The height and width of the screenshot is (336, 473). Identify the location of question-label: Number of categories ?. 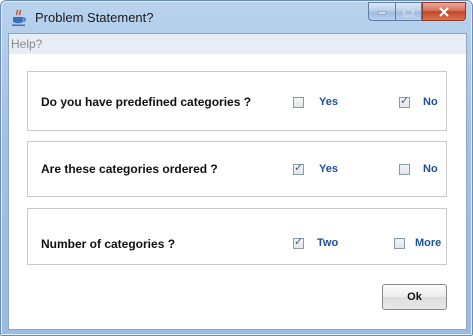
(108, 244).